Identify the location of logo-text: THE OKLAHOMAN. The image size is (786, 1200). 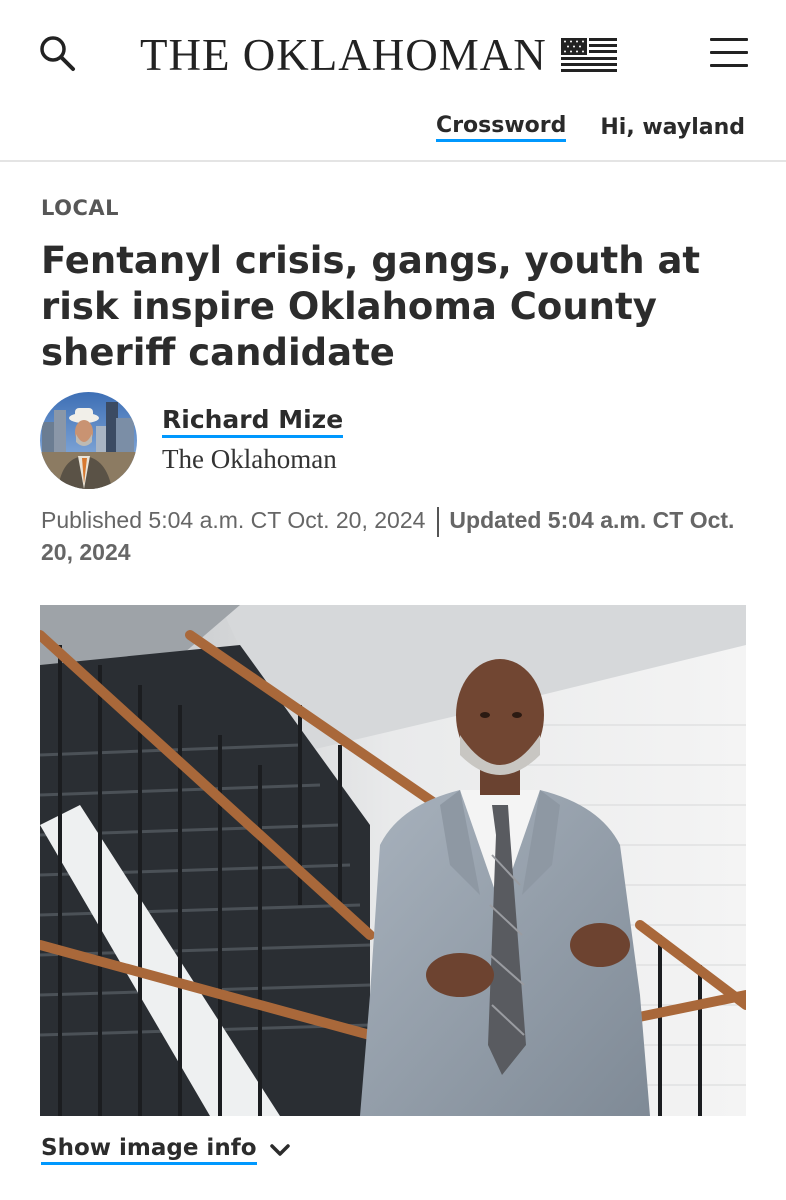
(343, 55).